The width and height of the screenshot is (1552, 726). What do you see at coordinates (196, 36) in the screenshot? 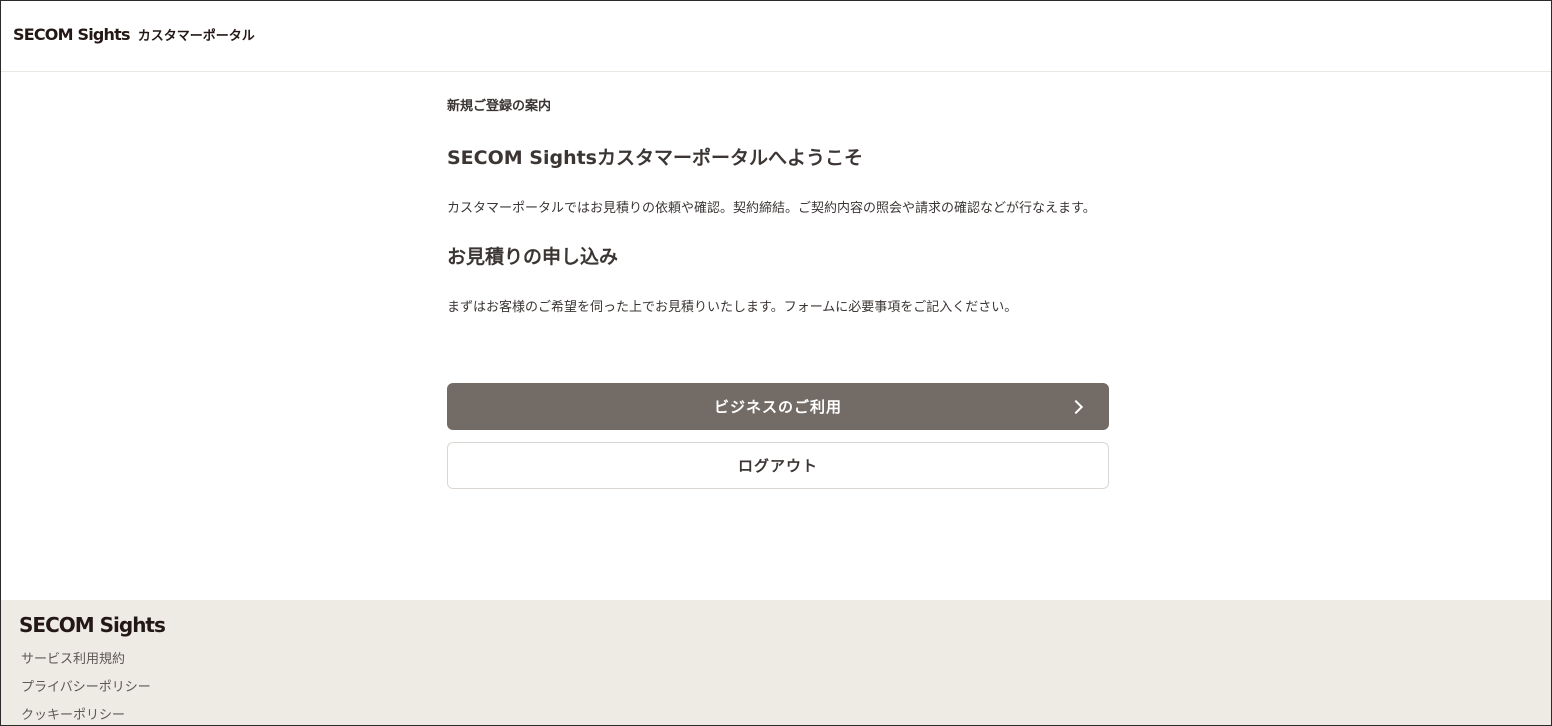
I see `brand-subtitle: カスタマーポータル` at bounding box center [196, 36].